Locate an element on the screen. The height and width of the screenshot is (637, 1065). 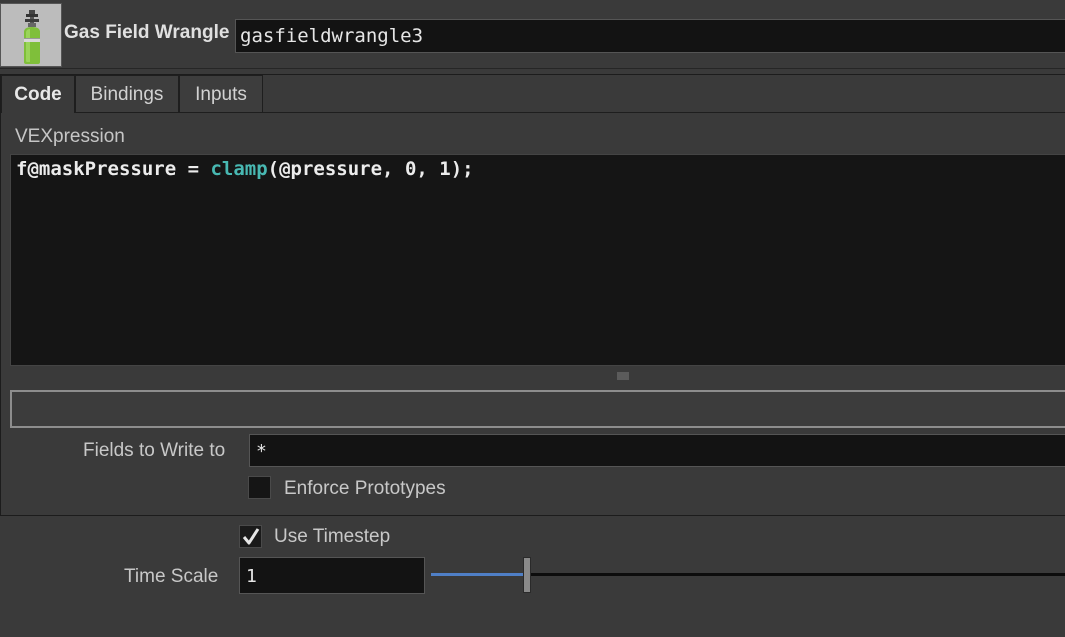
use-timestep-checkbox is located at coordinates (250, 536).